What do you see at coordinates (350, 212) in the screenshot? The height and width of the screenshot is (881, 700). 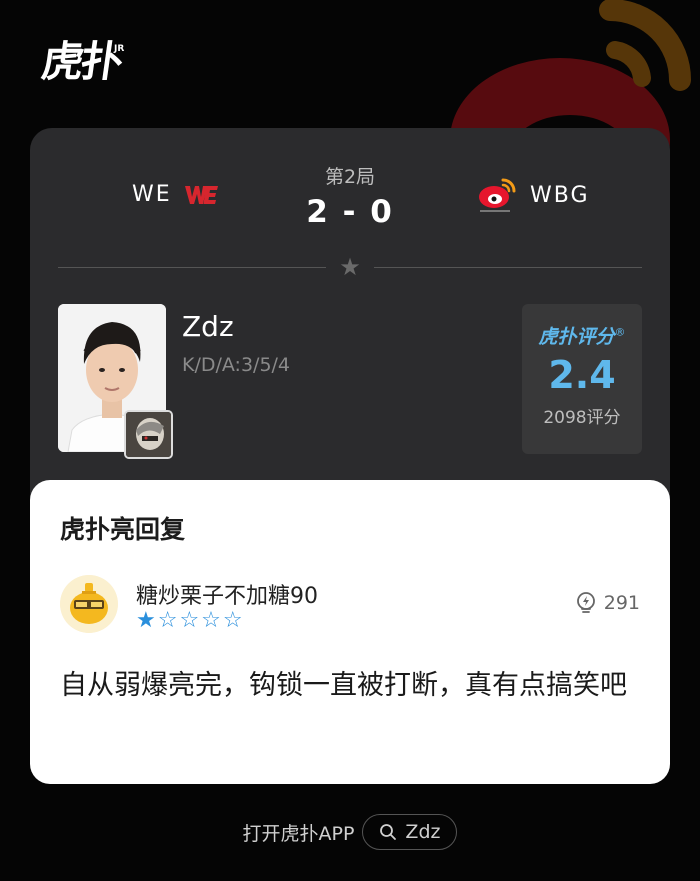 I see `match-score: 2 - 0` at bounding box center [350, 212].